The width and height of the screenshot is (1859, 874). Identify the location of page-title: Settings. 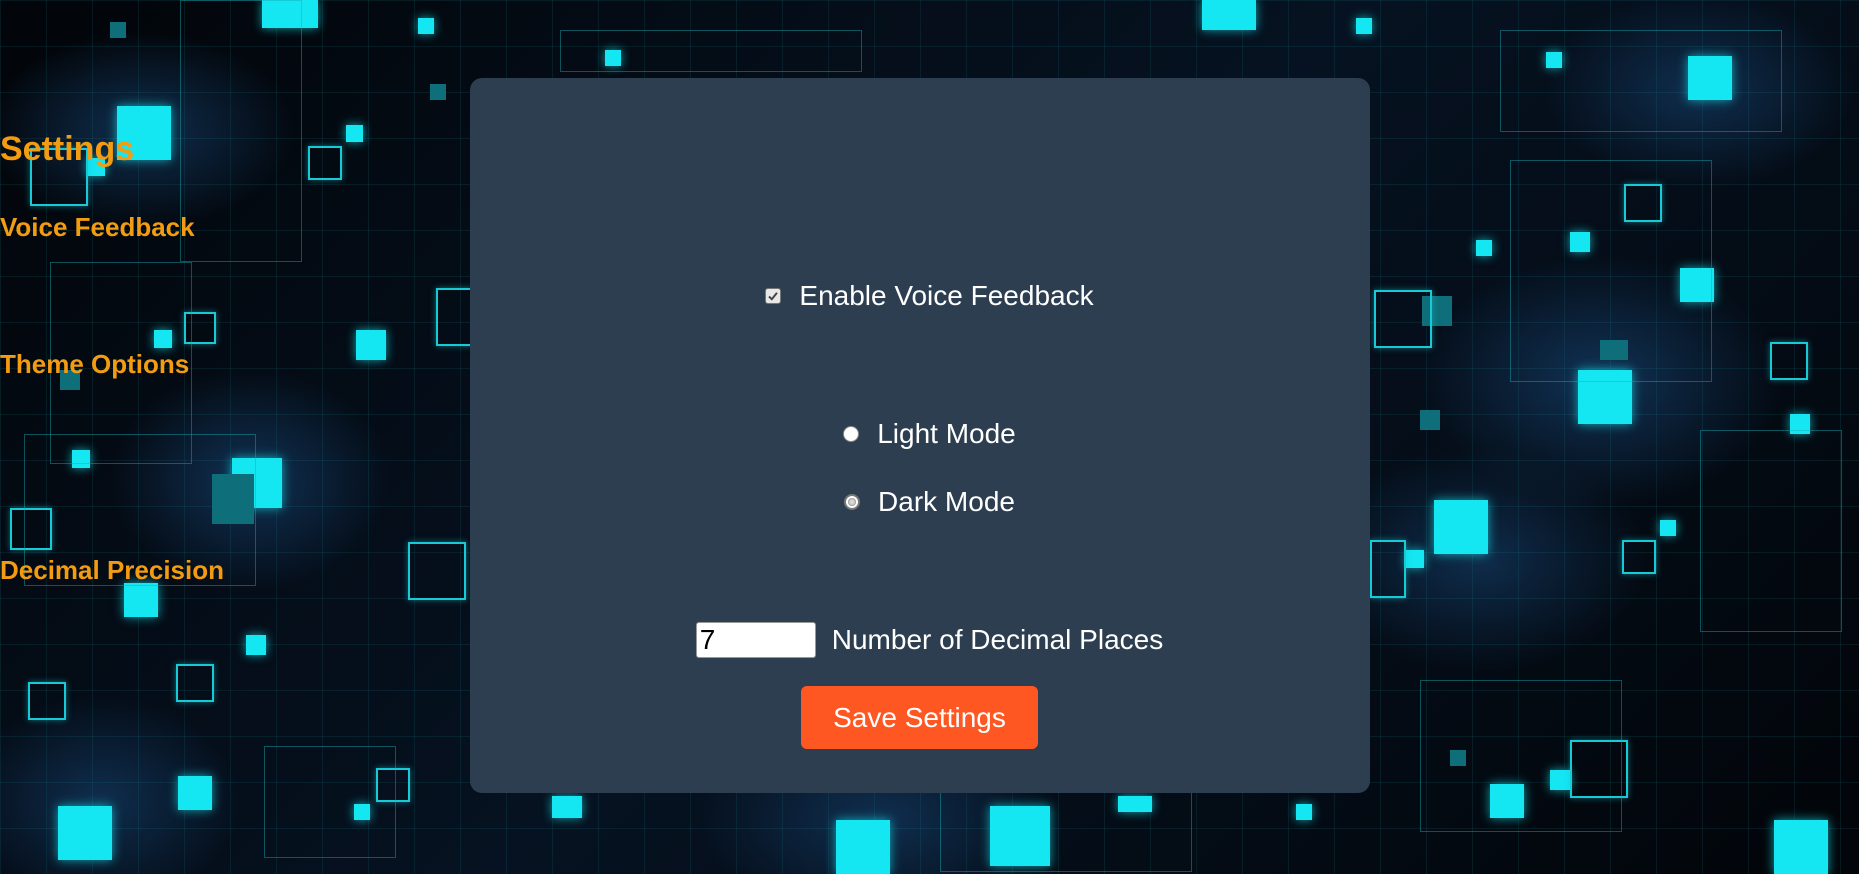
(67, 149).